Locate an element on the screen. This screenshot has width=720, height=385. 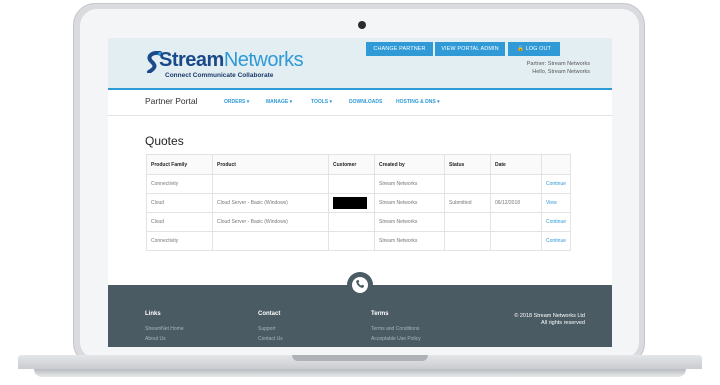
col-customer: Customer is located at coordinates (351, 164).